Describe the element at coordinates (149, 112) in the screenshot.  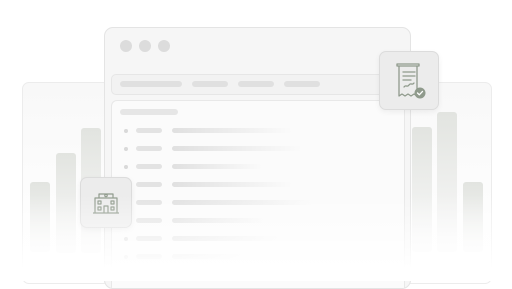
I see `table-header-placeholder` at that location.